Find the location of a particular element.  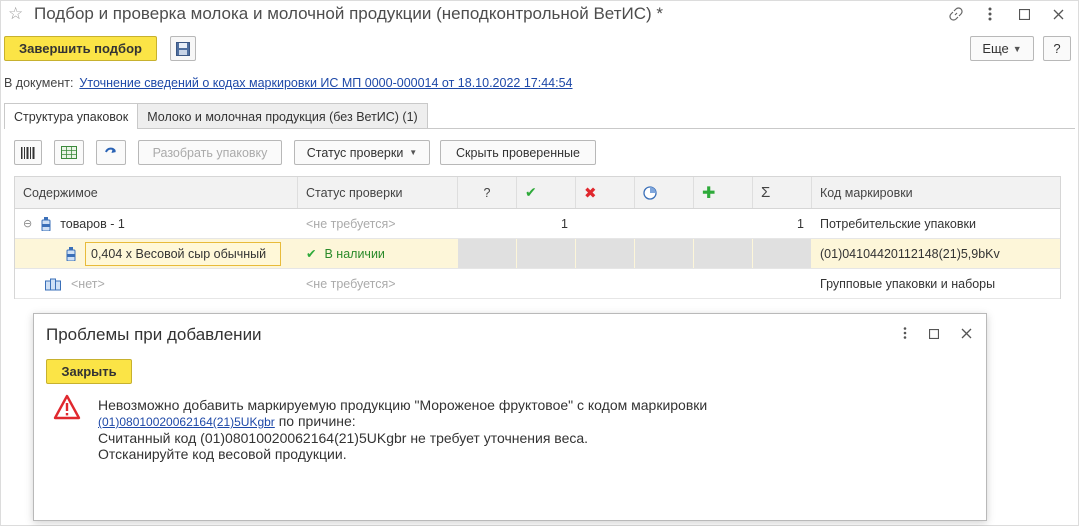

col-sum: Σ is located at coordinates (782, 192).